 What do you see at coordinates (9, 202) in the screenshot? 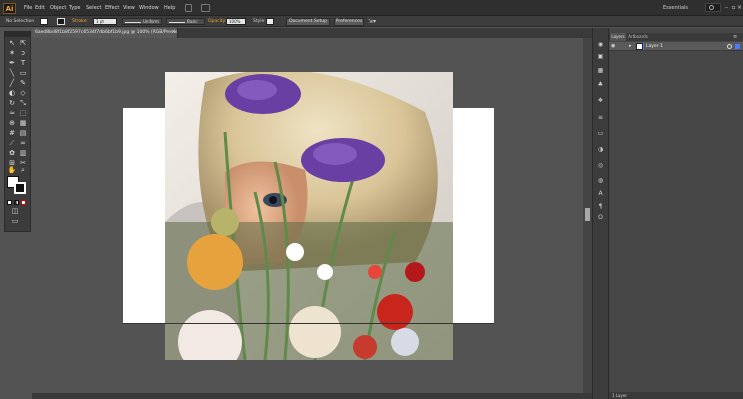
I see `color-mode-icon` at bounding box center [9, 202].